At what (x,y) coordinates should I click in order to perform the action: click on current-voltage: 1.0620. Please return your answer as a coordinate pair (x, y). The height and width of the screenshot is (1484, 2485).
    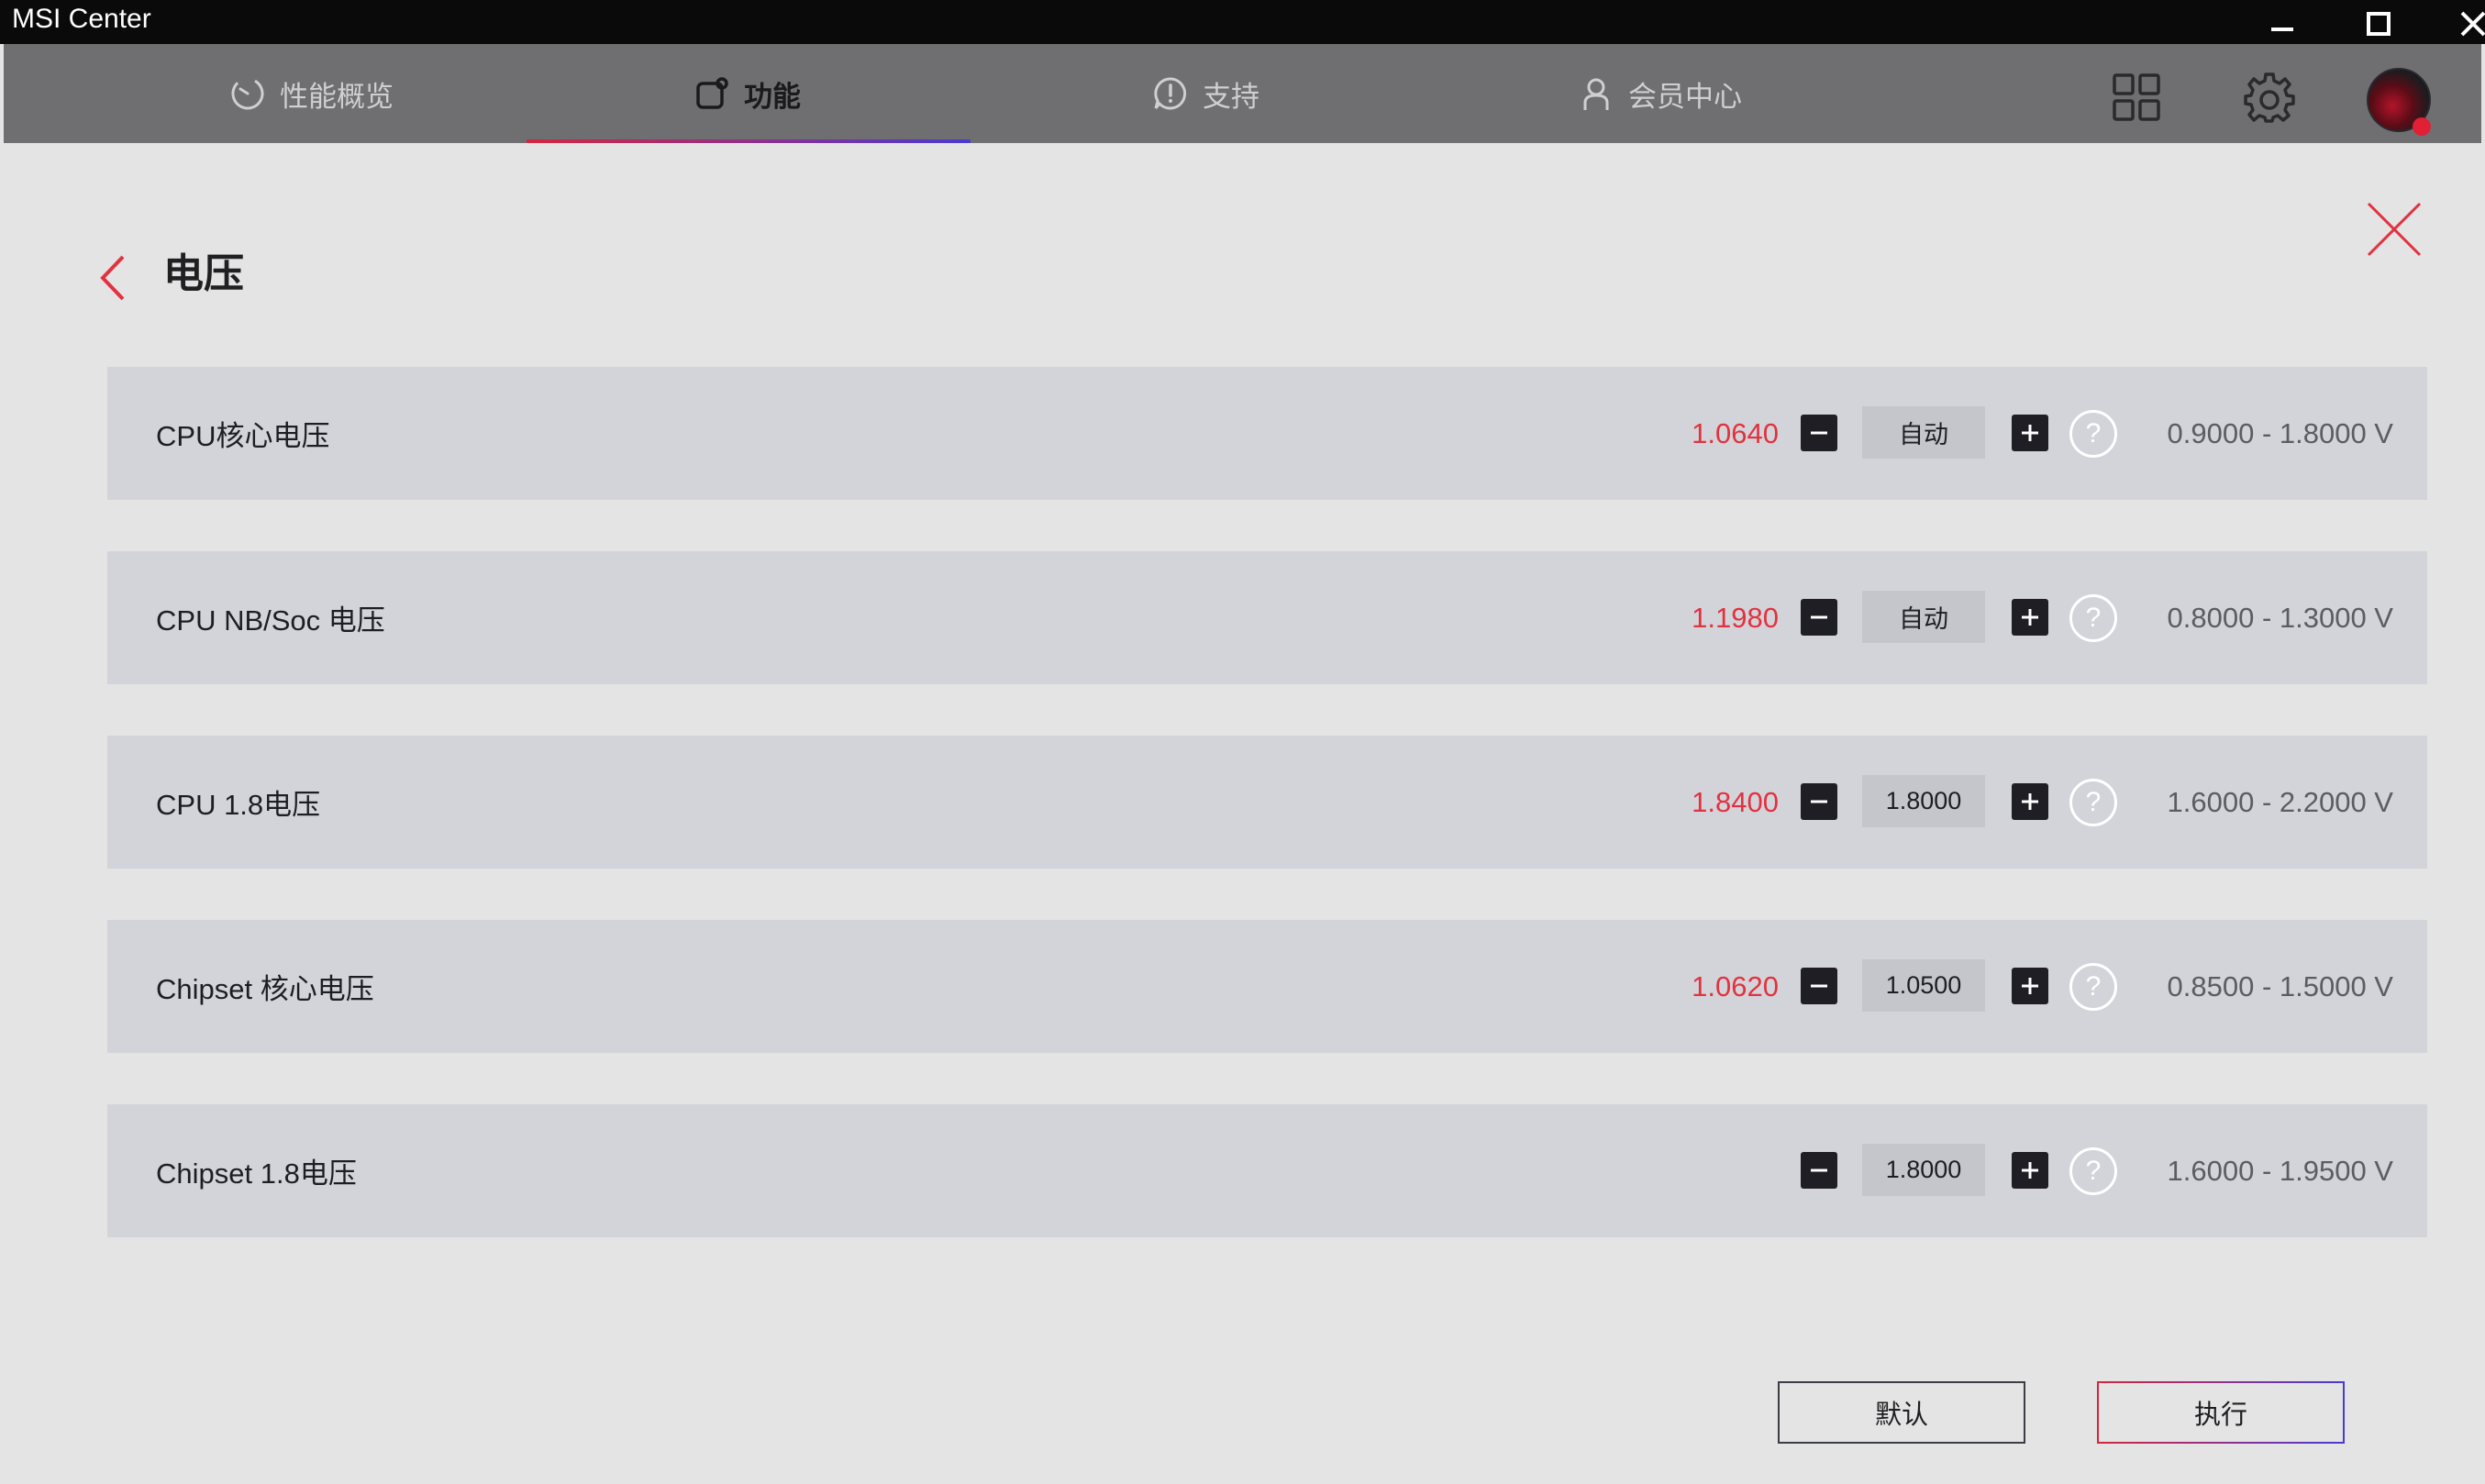
    Looking at the image, I should click on (1736, 985).